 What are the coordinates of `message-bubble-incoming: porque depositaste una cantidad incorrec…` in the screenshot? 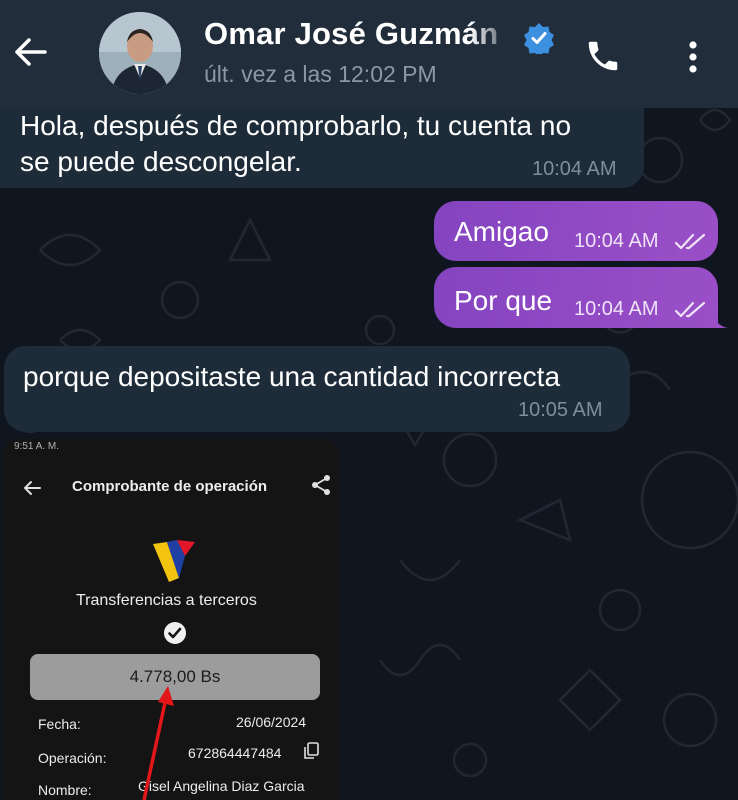 It's located at (317, 389).